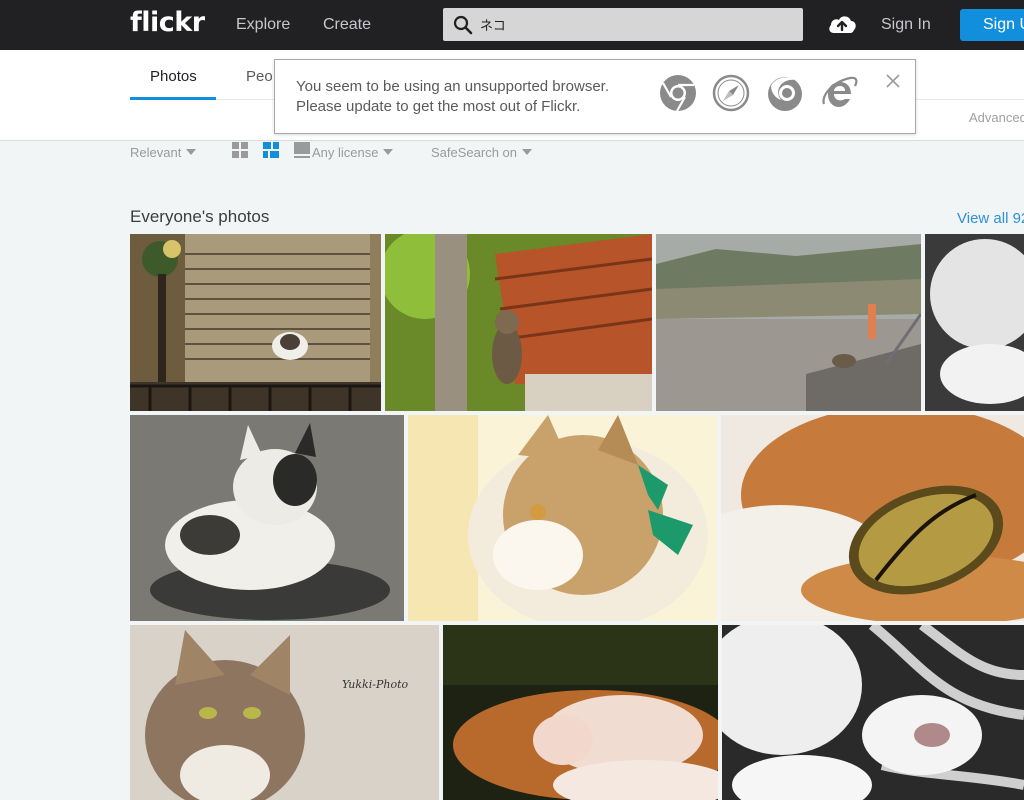  What do you see at coordinates (842, 24) in the screenshot?
I see `upload-cloud-icon` at bounding box center [842, 24].